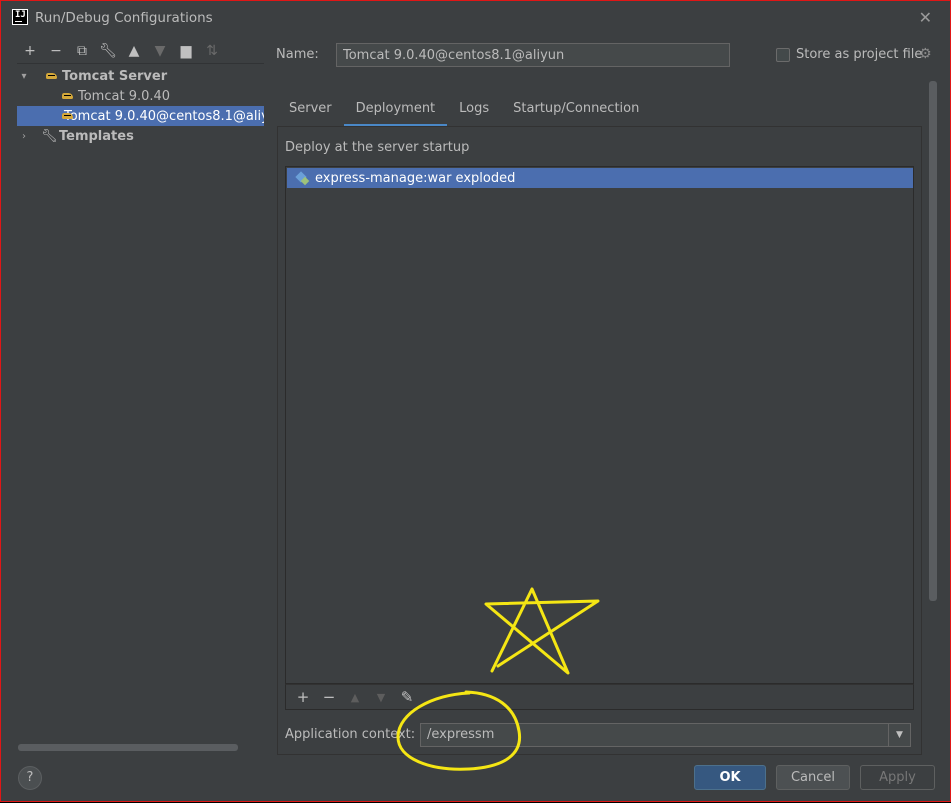 Image resolution: width=951 pixels, height=803 pixels. Describe the element at coordinates (576, 111) in the screenshot. I see `tab-startup-connection: Startup/Connection` at that location.